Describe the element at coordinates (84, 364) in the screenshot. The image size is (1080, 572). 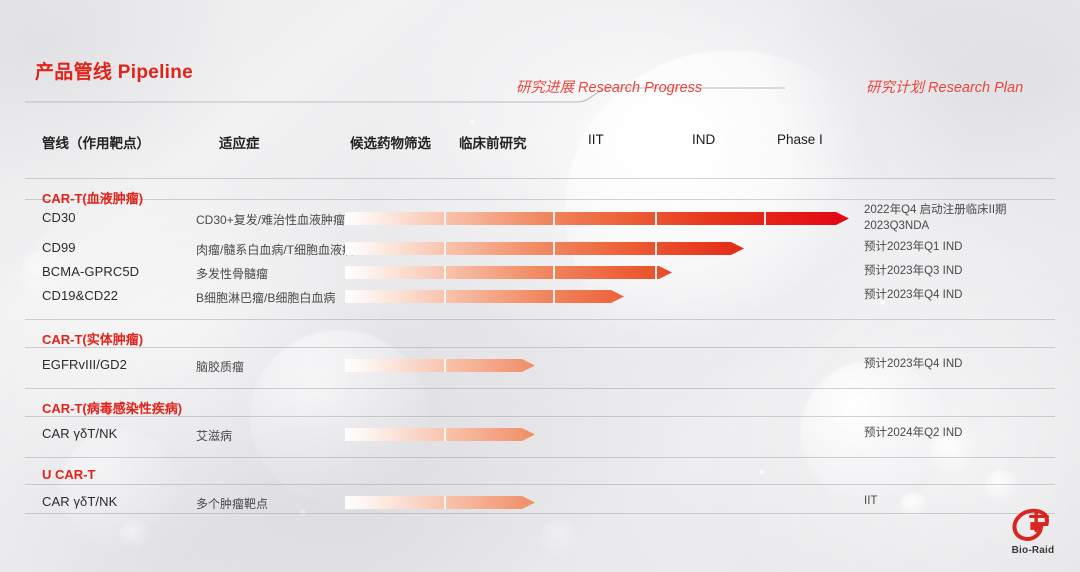
I see `row-pipeline-name: EGFRvIII/GD2` at that location.